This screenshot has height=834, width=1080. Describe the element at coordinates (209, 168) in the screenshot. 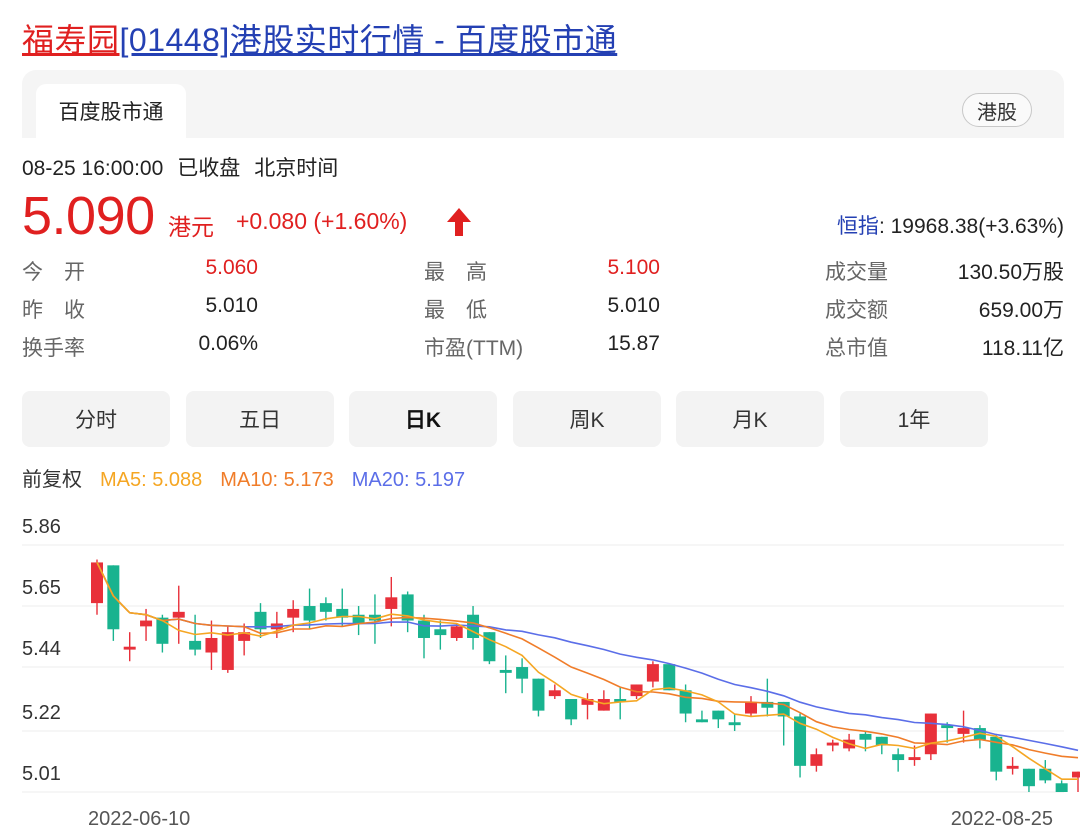

I see `market-state: 已收盘` at that location.